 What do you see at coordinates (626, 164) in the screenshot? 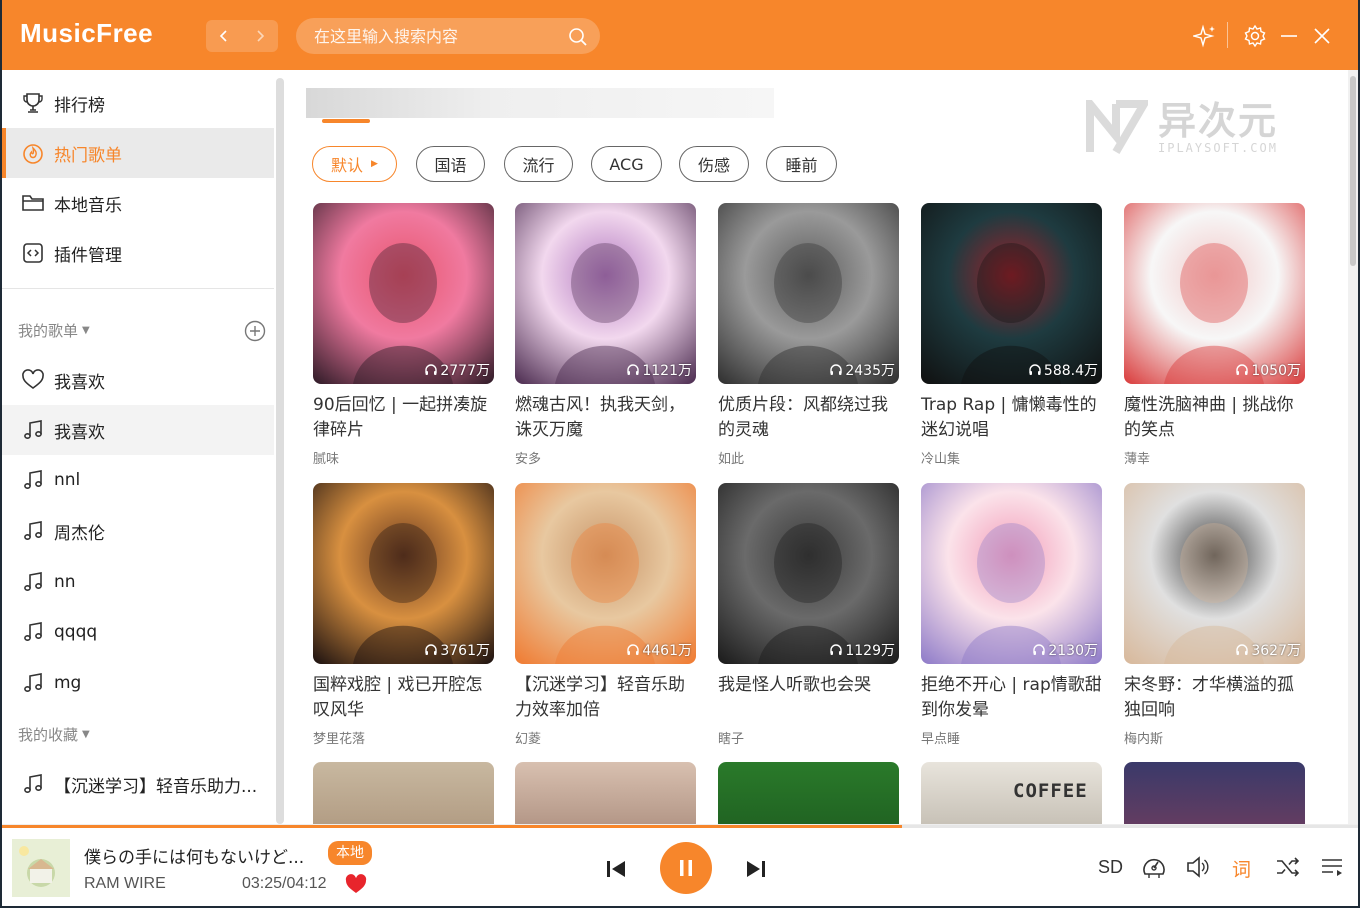
I see `tag-acg: ACG` at bounding box center [626, 164].